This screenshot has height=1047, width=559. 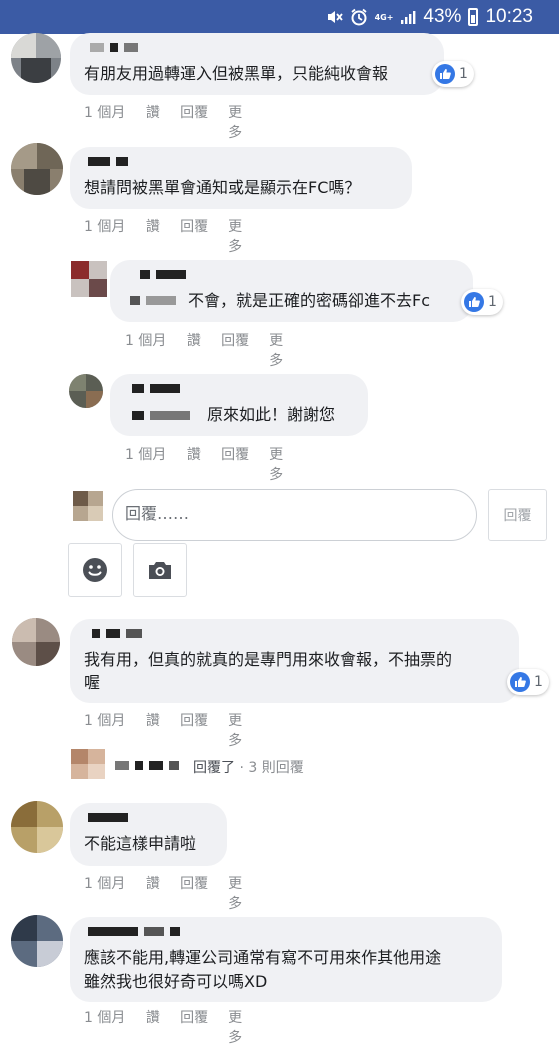 What do you see at coordinates (271, 414) in the screenshot?
I see `comment-text: 原來如此！謝謝您` at bounding box center [271, 414].